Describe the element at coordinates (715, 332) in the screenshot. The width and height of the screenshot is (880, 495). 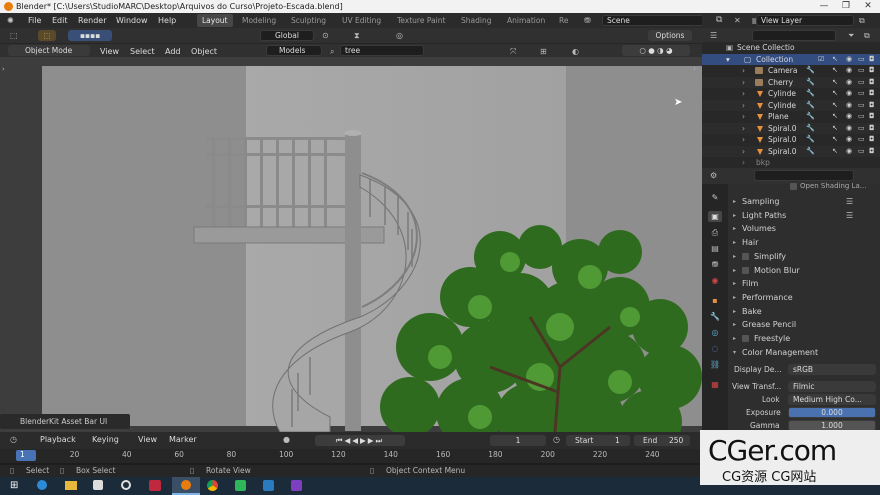
I see `particles-tab-icon: ◎` at that location.